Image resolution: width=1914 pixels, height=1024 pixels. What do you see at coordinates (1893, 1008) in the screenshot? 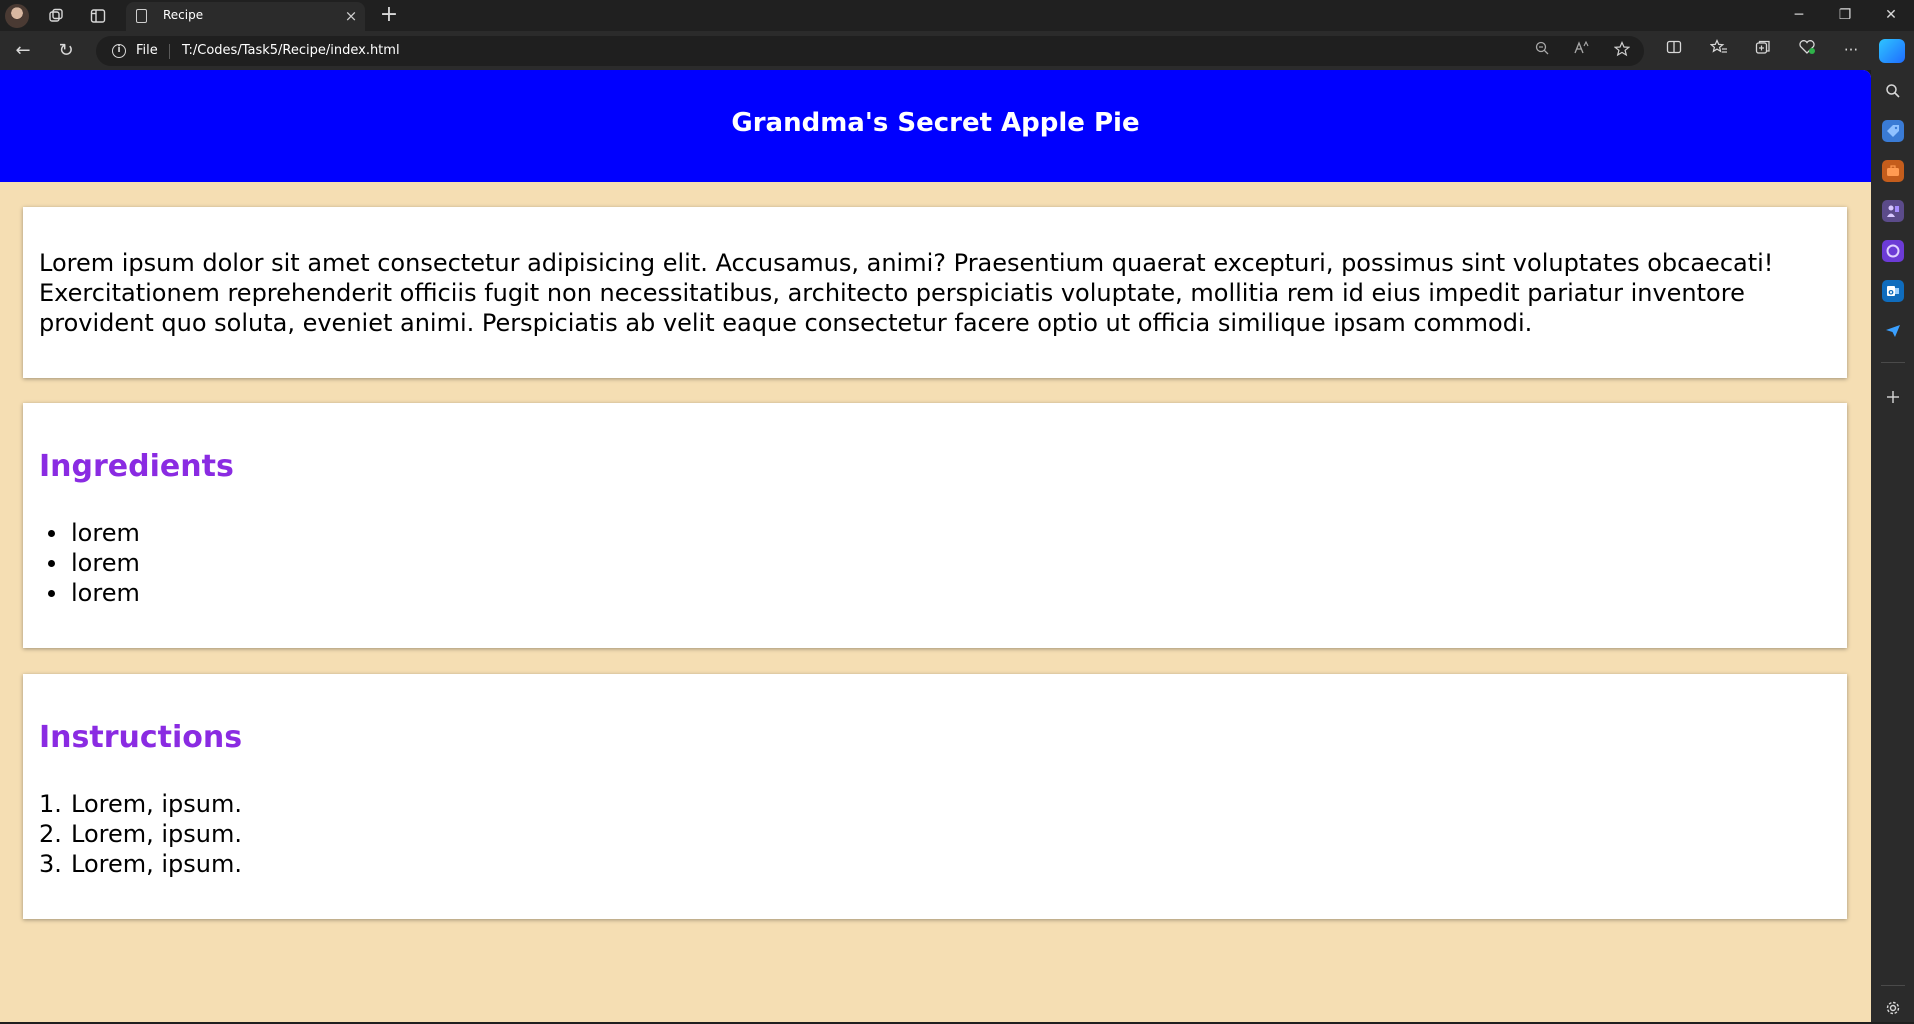
I see `sidebar-settings-icon` at bounding box center [1893, 1008].